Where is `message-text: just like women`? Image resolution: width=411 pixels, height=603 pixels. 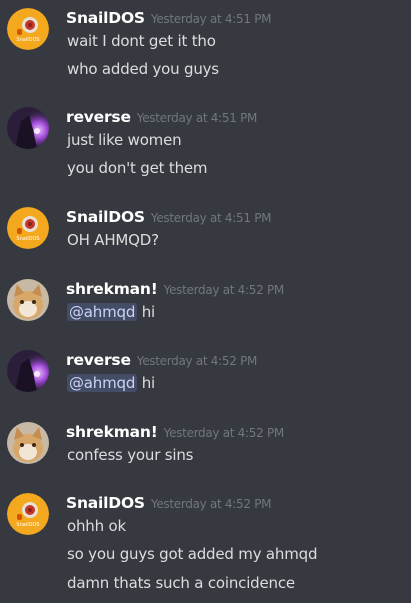 message-text: just like women is located at coordinates (124, 140).